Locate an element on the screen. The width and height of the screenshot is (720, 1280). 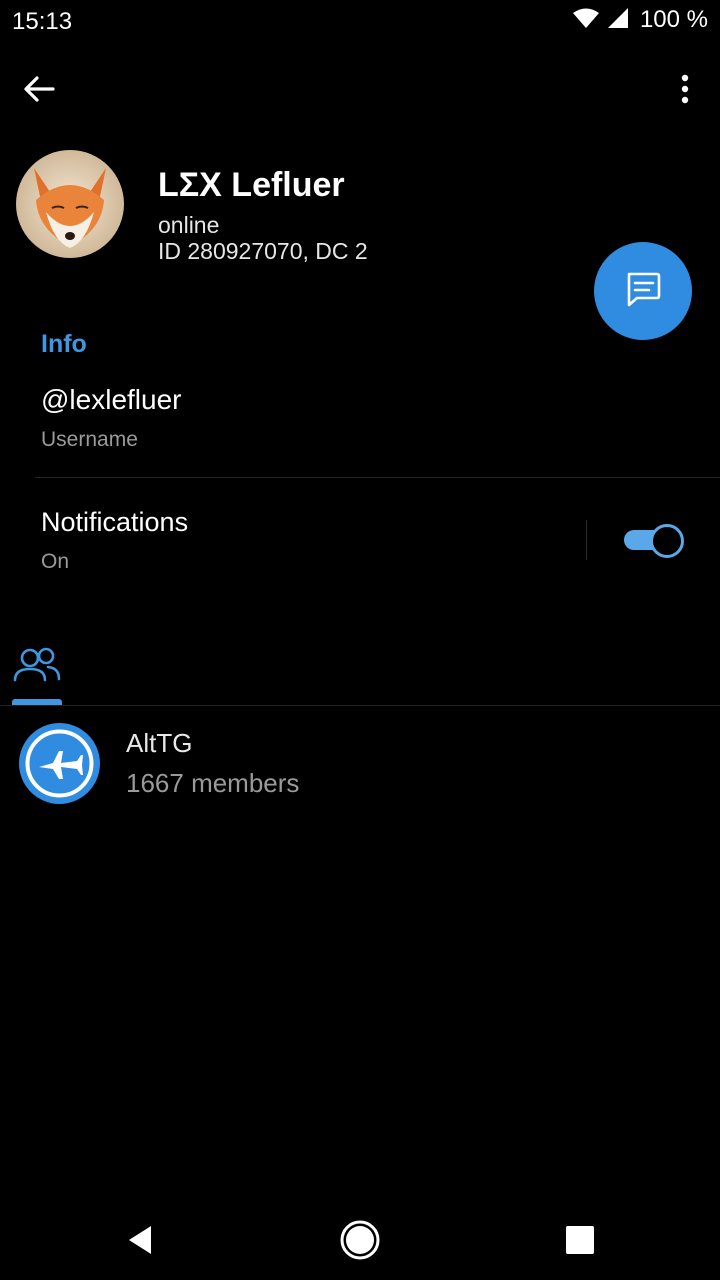
status-time: 15:13 is located at coordinates (42, 21).